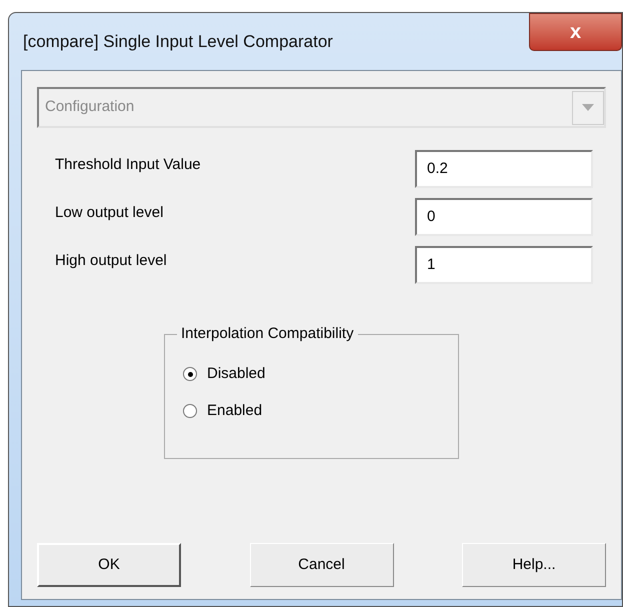 Image resolution: width=623 pixels, height=607 pixels. What do you see at coordinates (111, 260) in the screenshot?
I see `field-label: High output level` at bounding box center [111, 260].